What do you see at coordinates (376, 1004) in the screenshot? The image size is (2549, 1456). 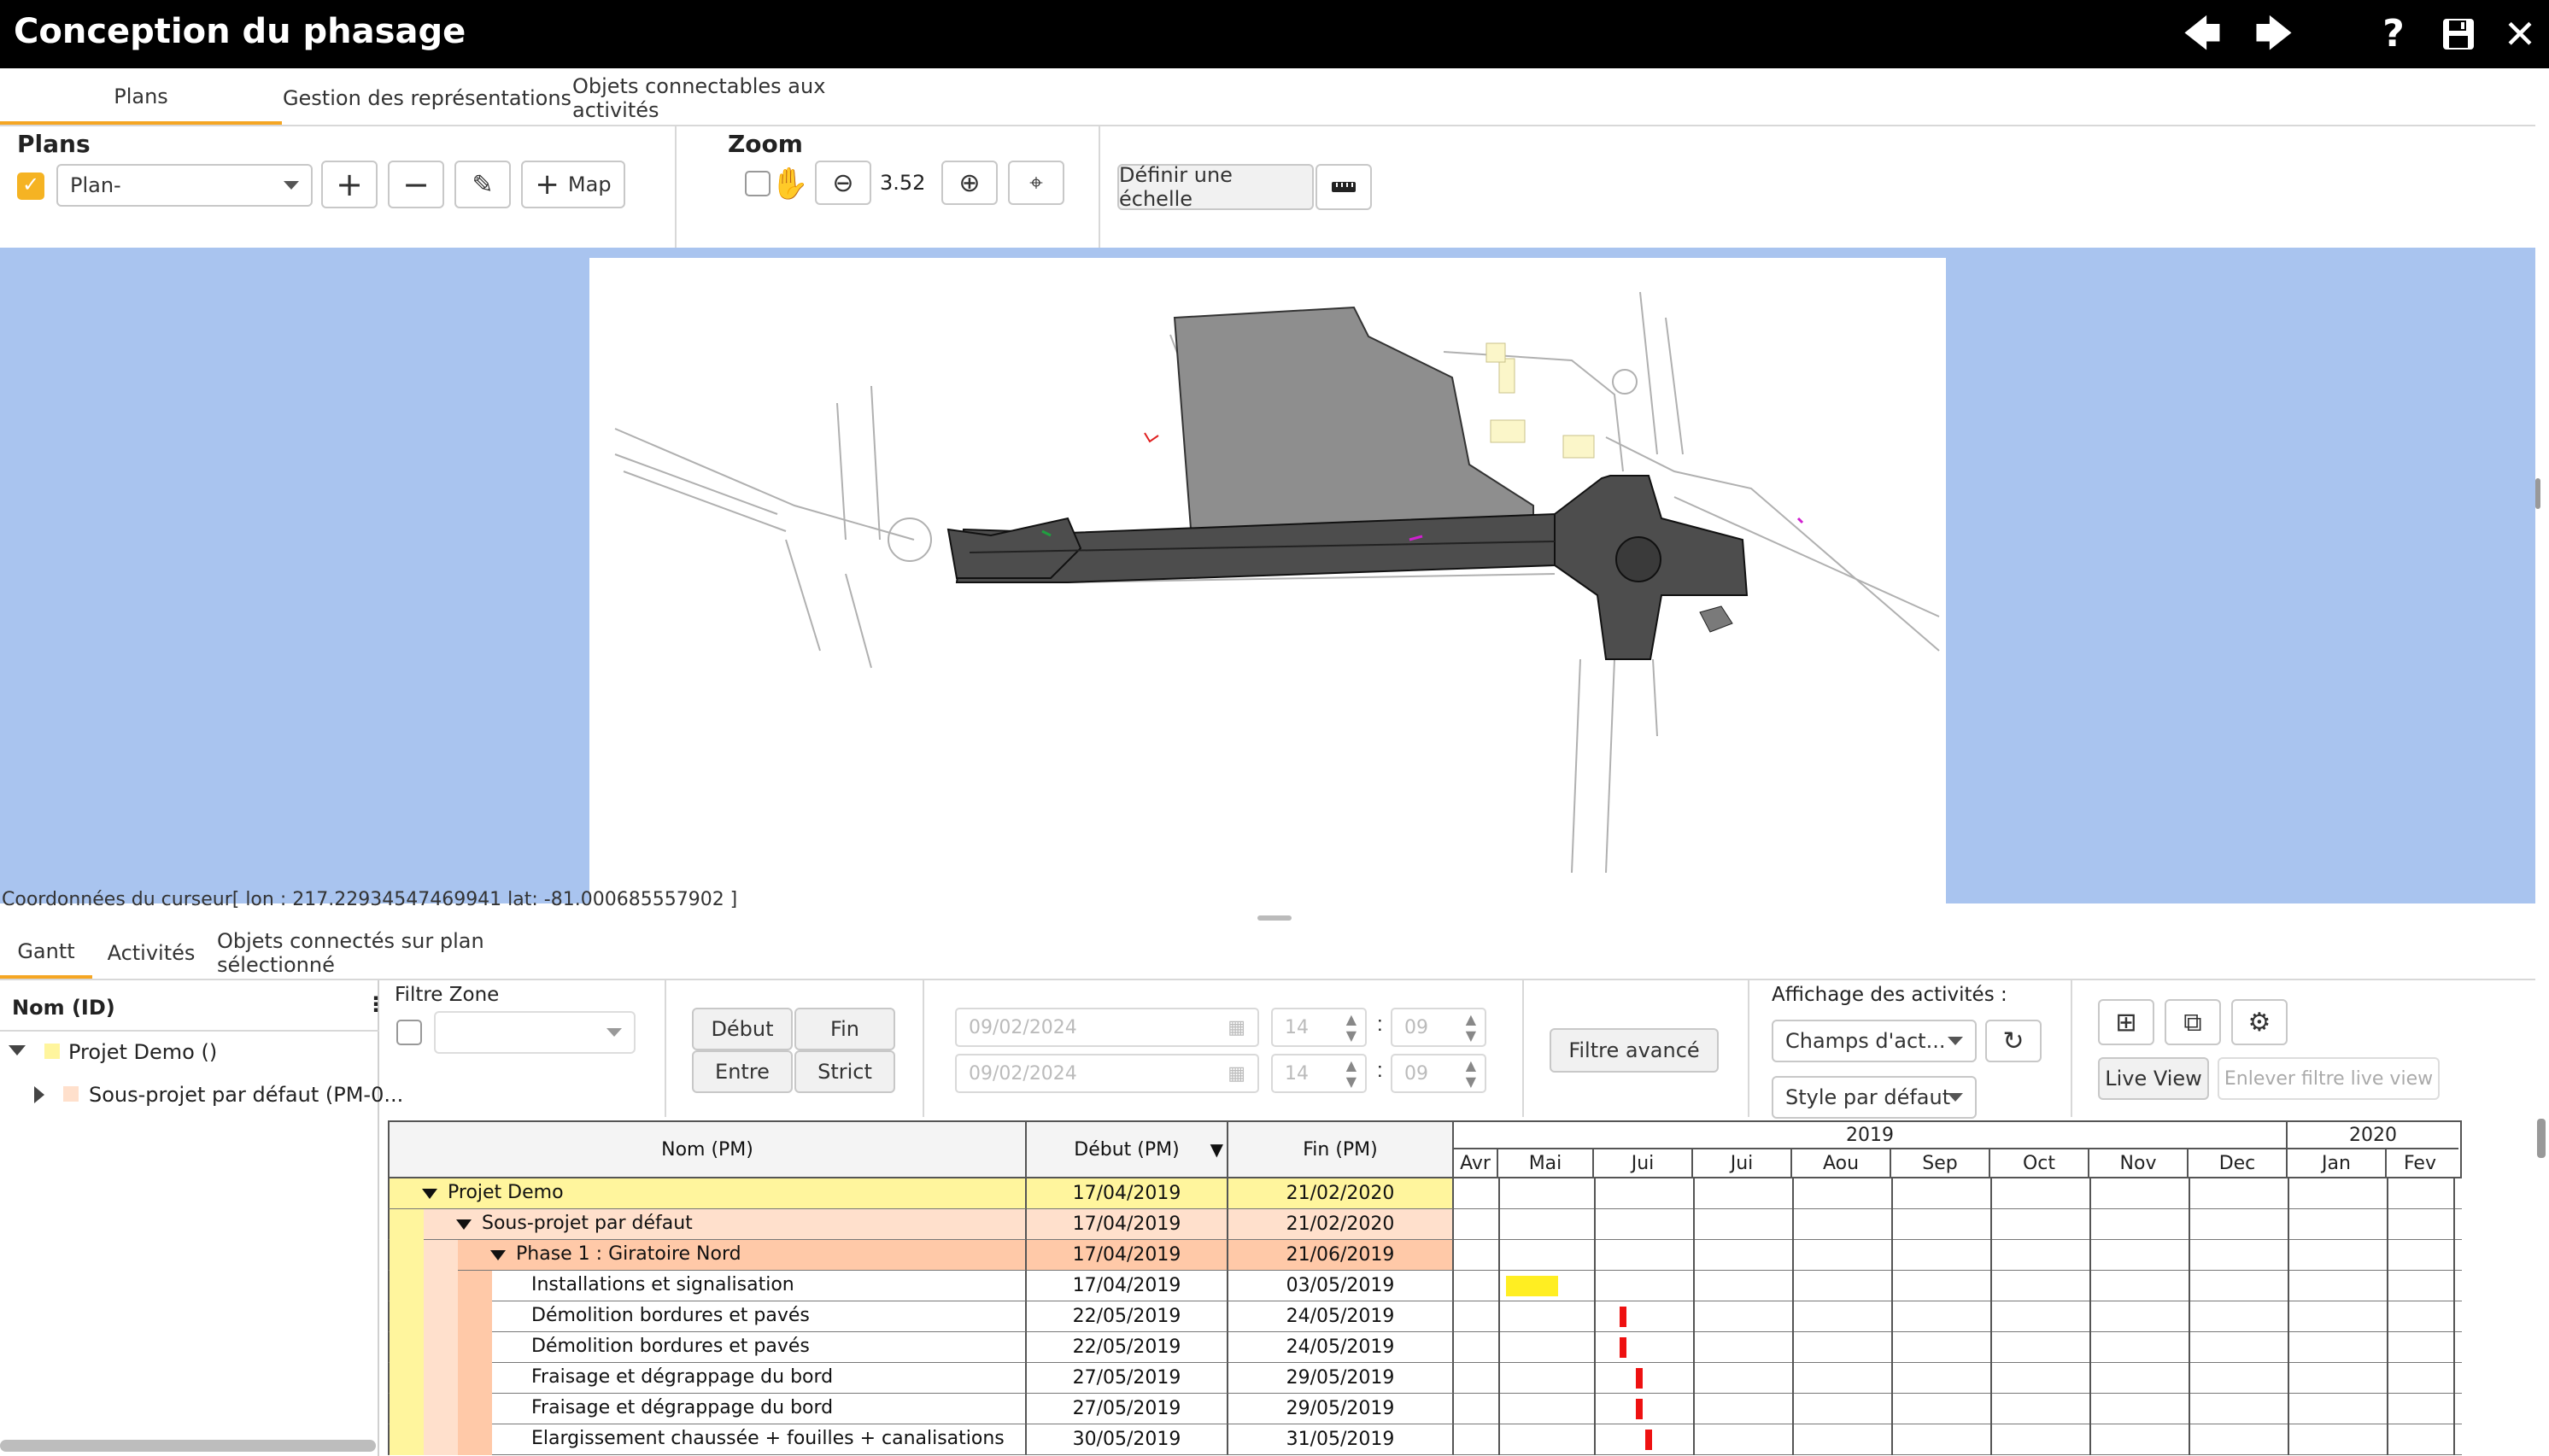 I see `tree-menu-icon: ⋮` at bounding box center [376, 1004].